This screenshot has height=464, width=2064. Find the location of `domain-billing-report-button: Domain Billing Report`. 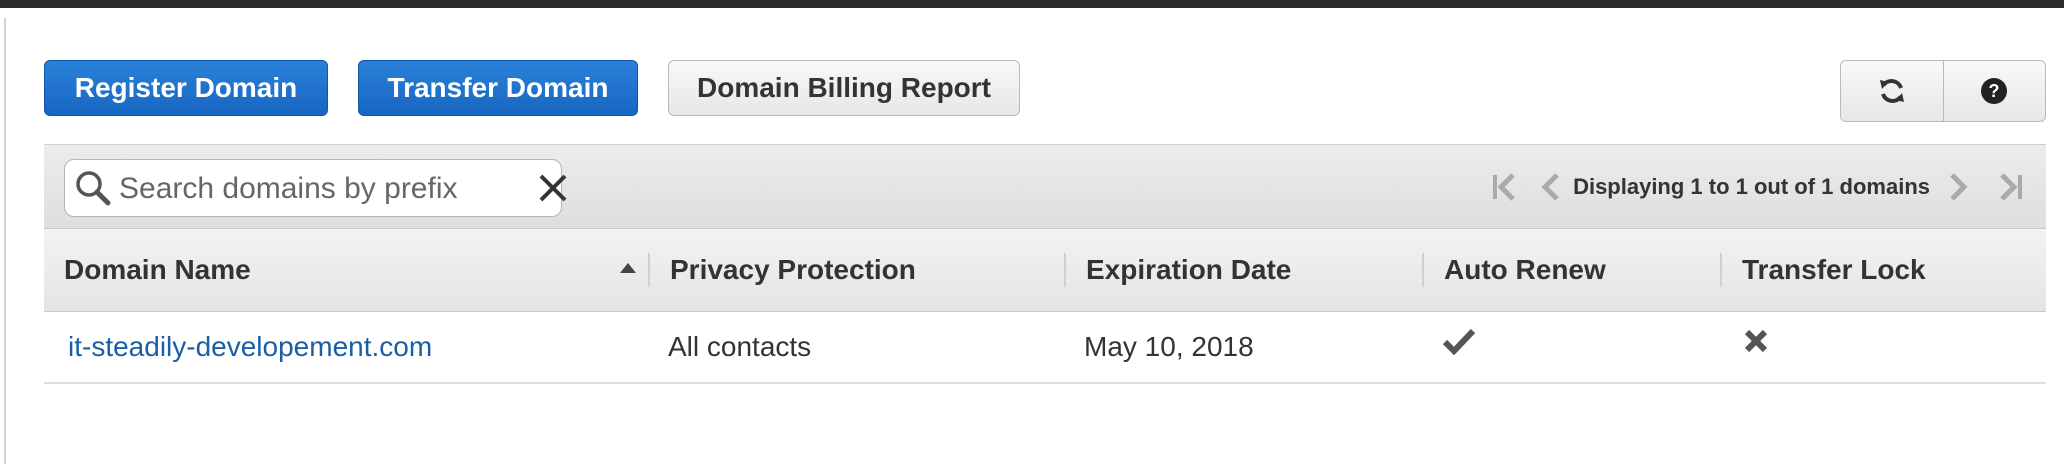

domain-billing-report-button: Domain Billing Report is located at coordinates (844, 88).